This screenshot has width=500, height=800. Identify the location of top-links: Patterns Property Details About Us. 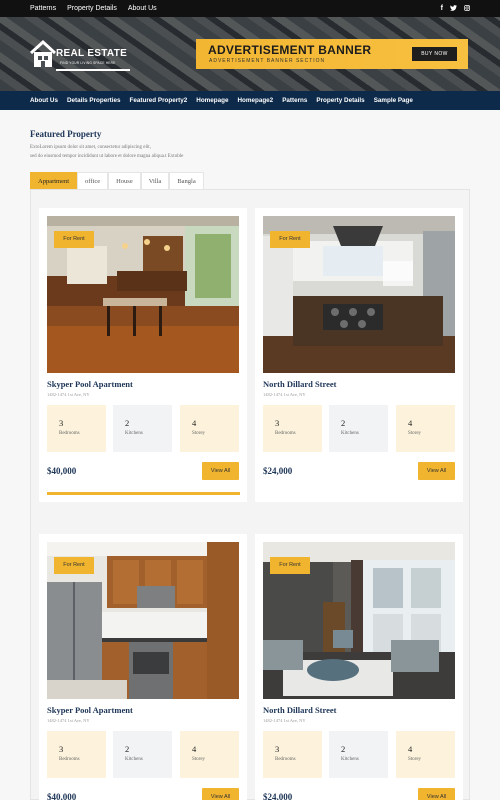
(93, 8).